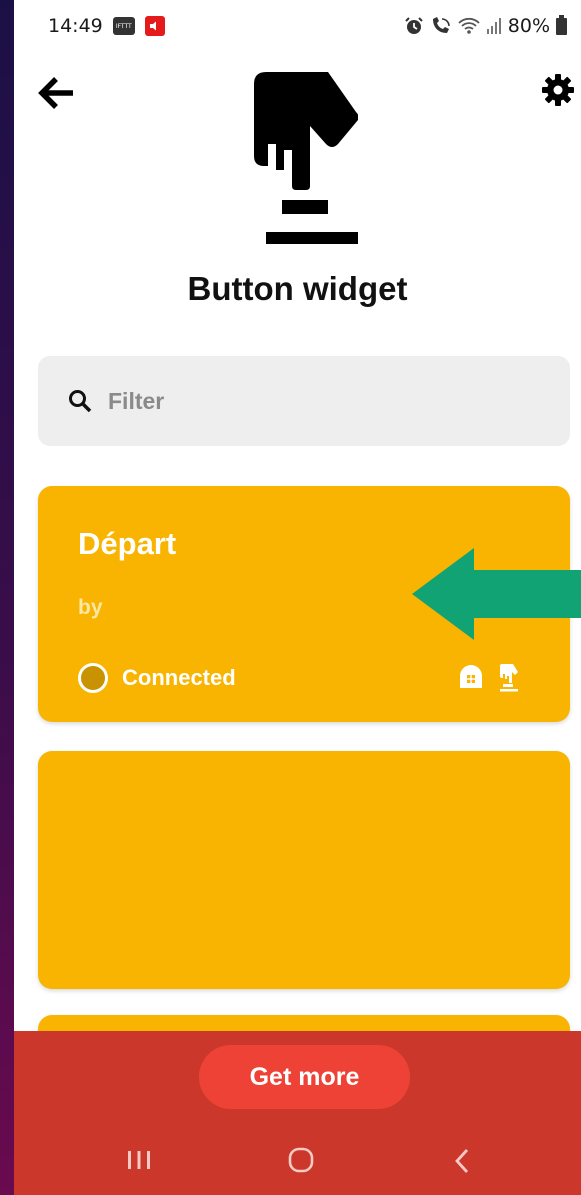 This screenshot has height=1195, width=581. What do you see at coordinates (154, 26) in the screenshot?
I see `speaker-notification-icon` at bounding box center [154, 26].